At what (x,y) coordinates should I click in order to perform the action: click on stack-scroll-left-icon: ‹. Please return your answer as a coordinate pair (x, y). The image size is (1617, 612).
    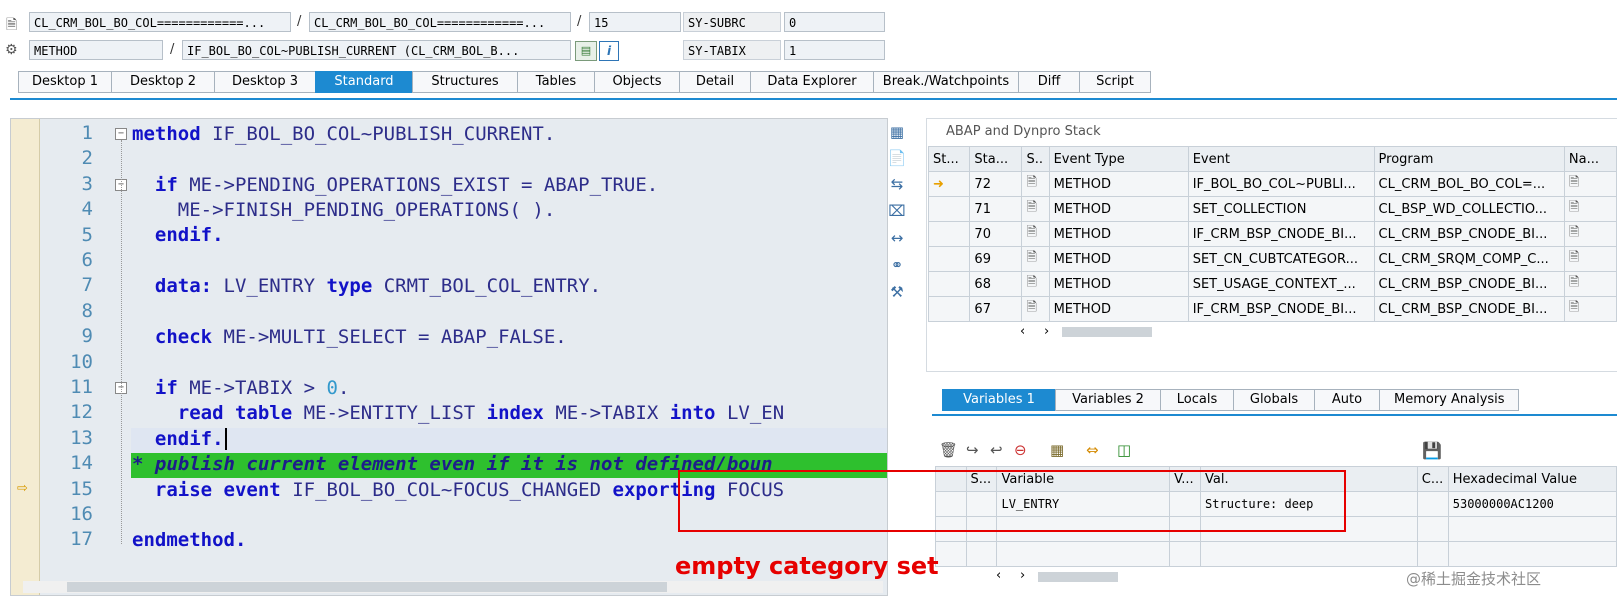
    Looking at the image, I should click on (1022, 331).